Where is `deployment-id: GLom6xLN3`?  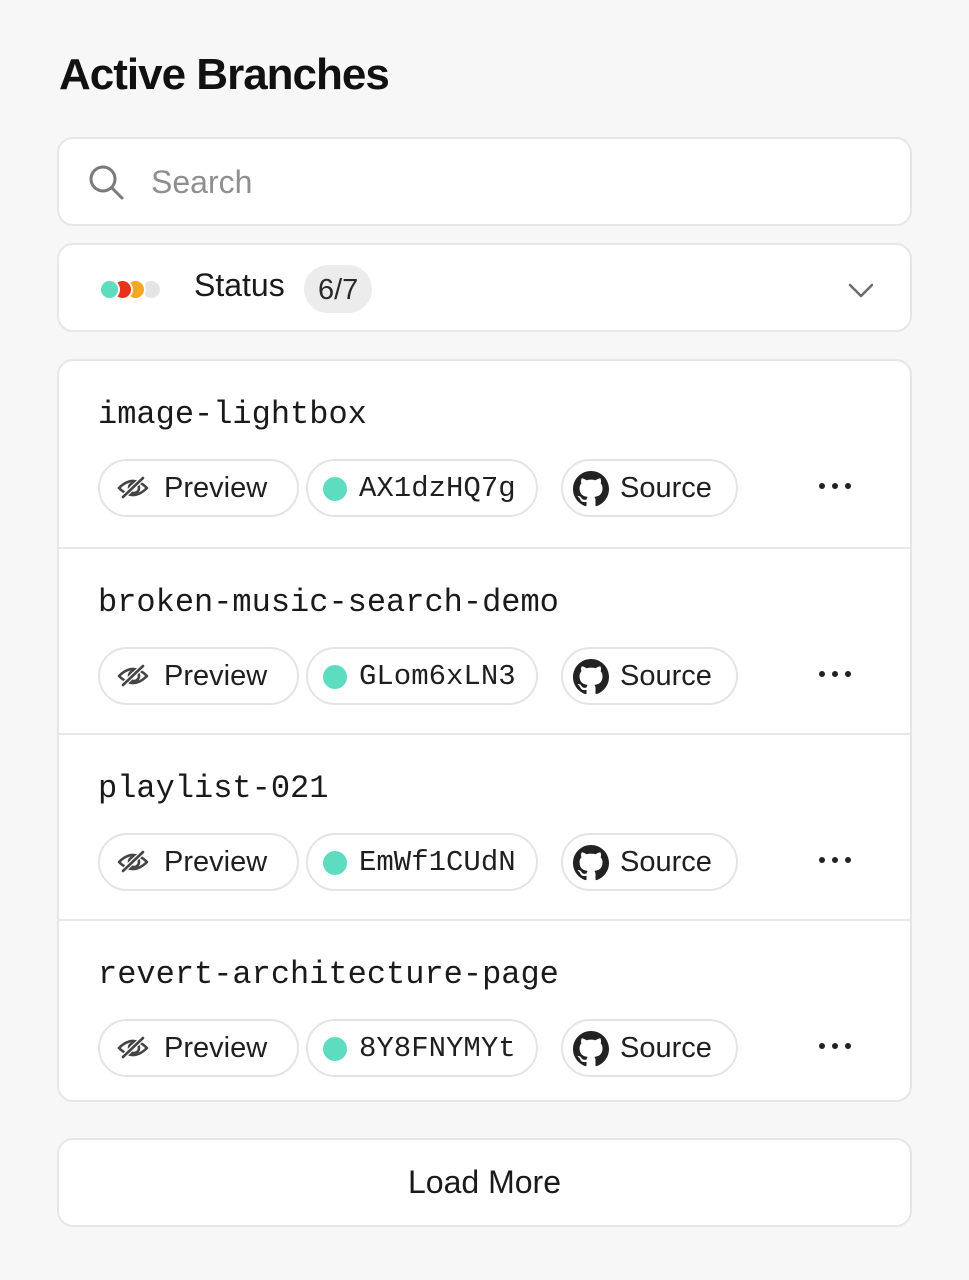 deployment-id: GLom6xLN3 is located at coordinates (437, 676).